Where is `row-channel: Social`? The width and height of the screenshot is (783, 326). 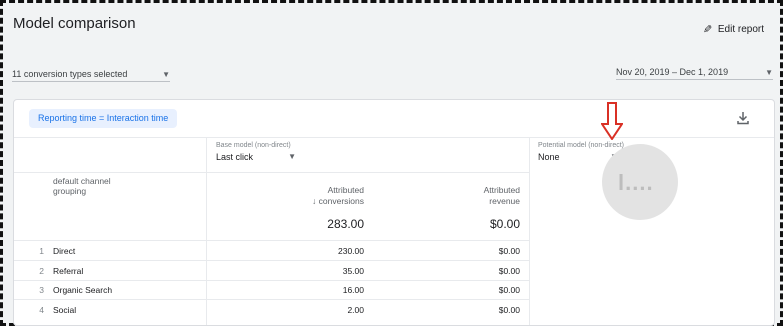 row-channel: Social is located at coordinates (65, 310).